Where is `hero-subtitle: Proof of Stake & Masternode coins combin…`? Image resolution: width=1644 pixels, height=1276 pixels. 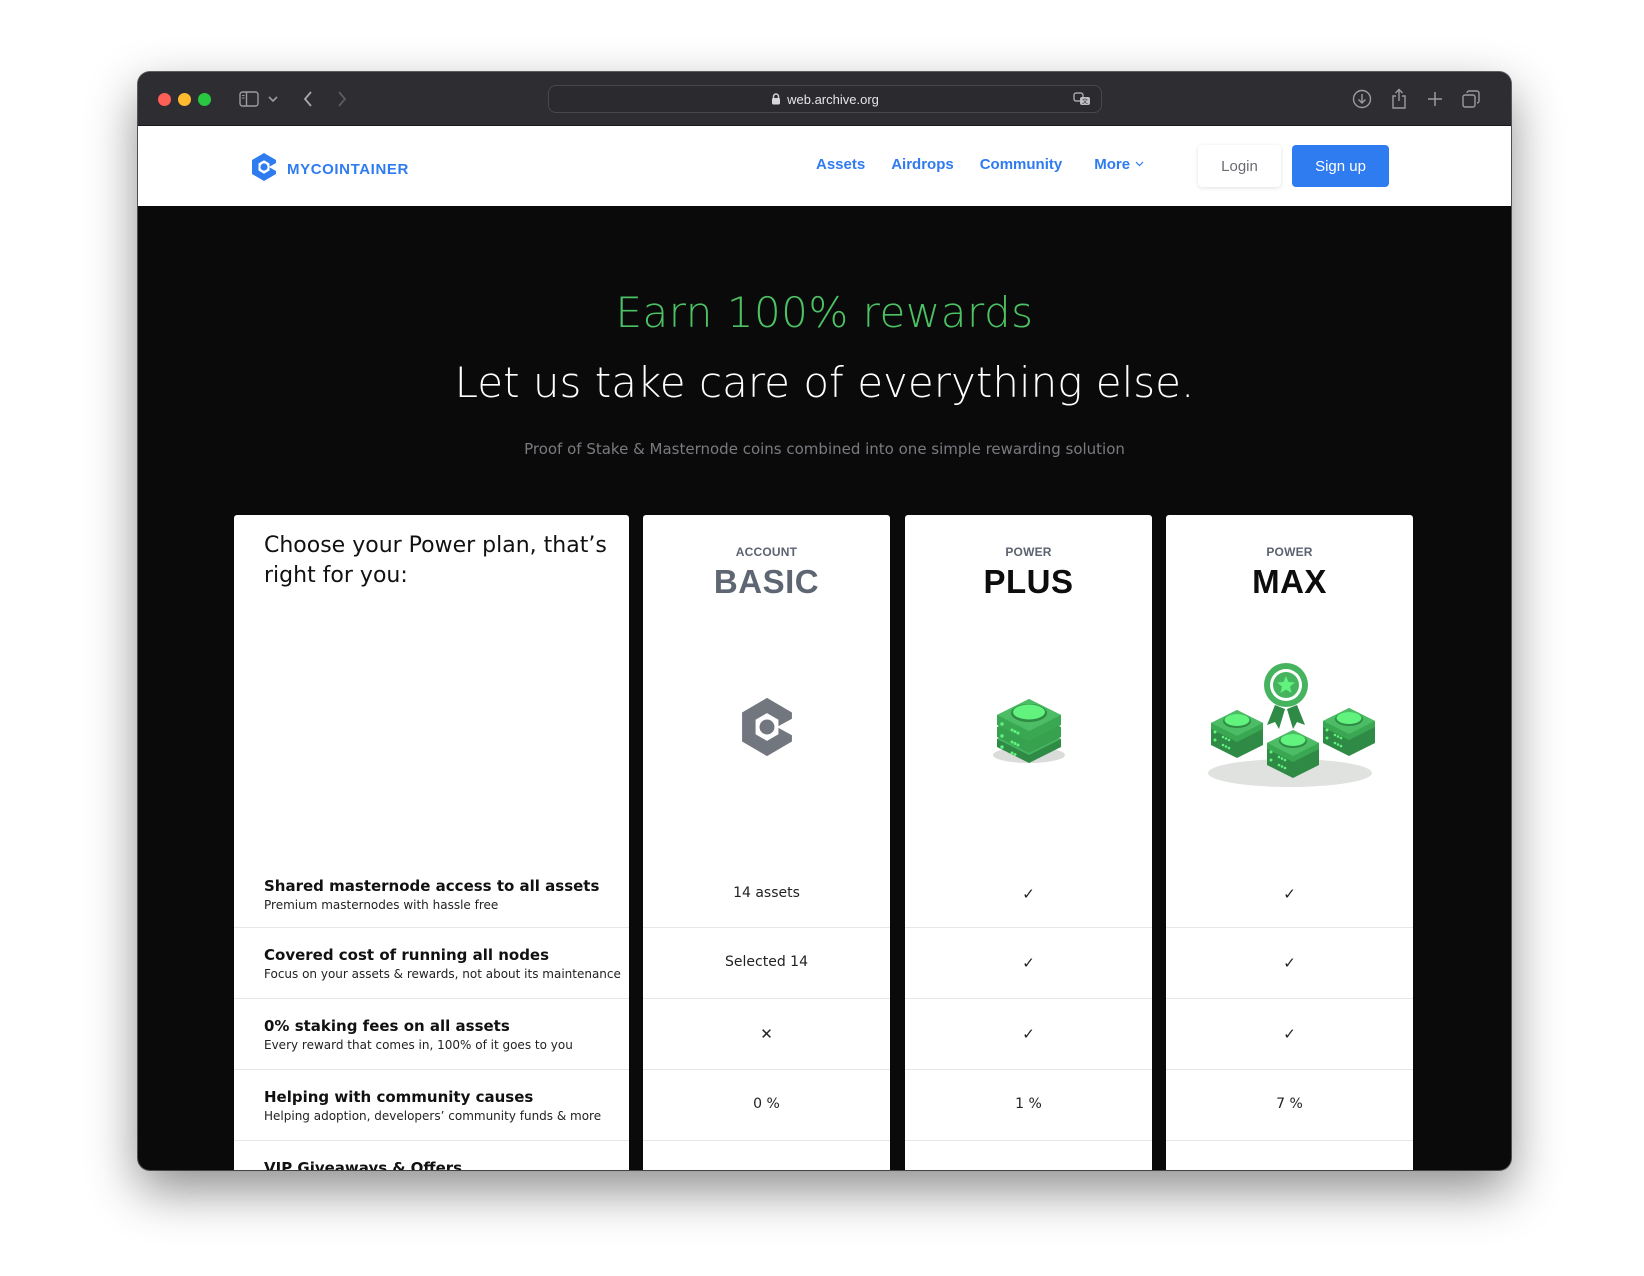
hero-subtitle: Proof of Stake & Masternode coins combin… is located at coordinates (824, 449).